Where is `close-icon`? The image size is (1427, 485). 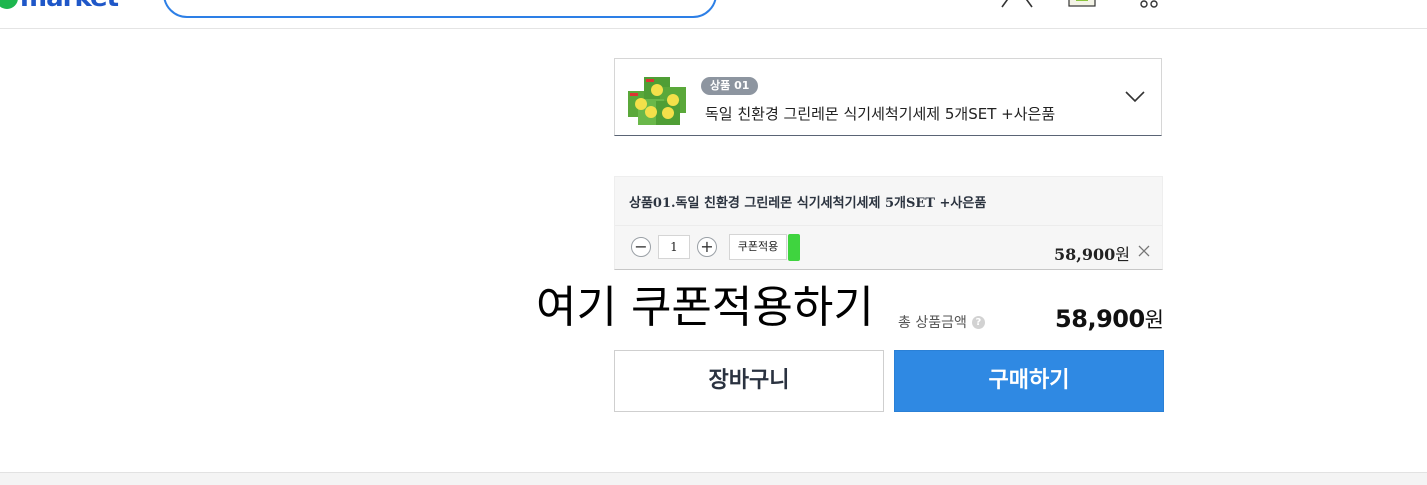
close-icon is located at coordinates (1144, 251).